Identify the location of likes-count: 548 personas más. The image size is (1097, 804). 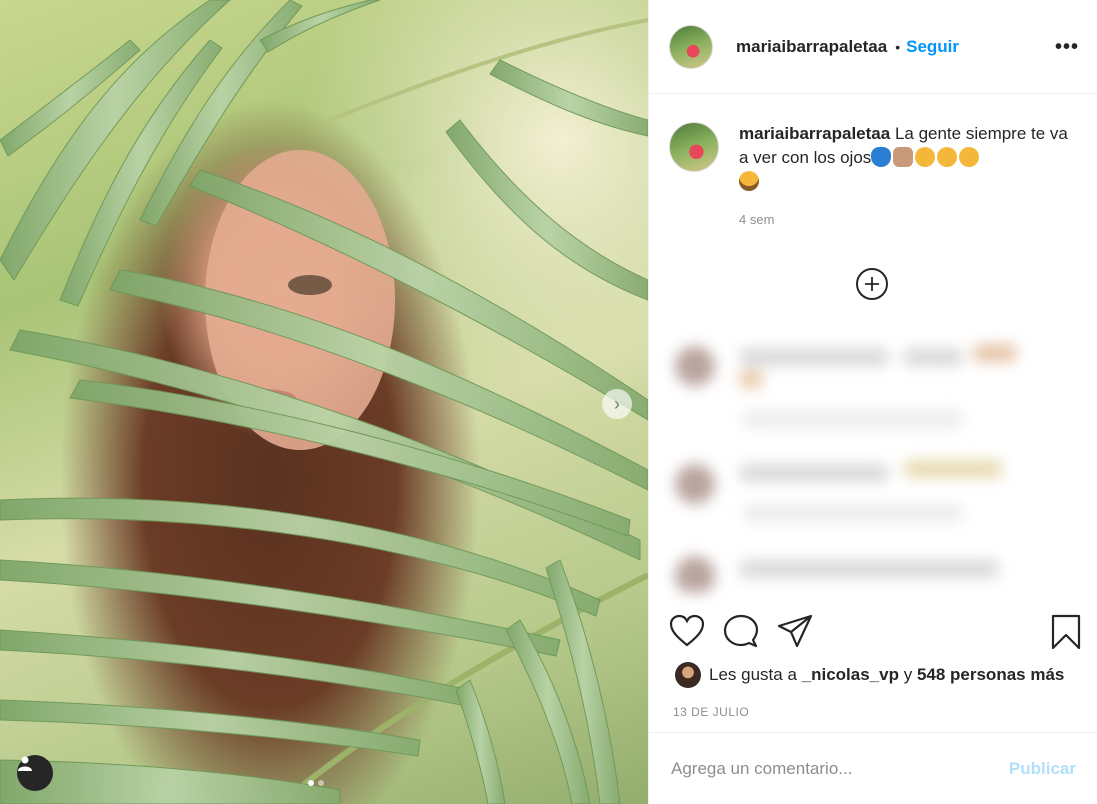
(990, 675).